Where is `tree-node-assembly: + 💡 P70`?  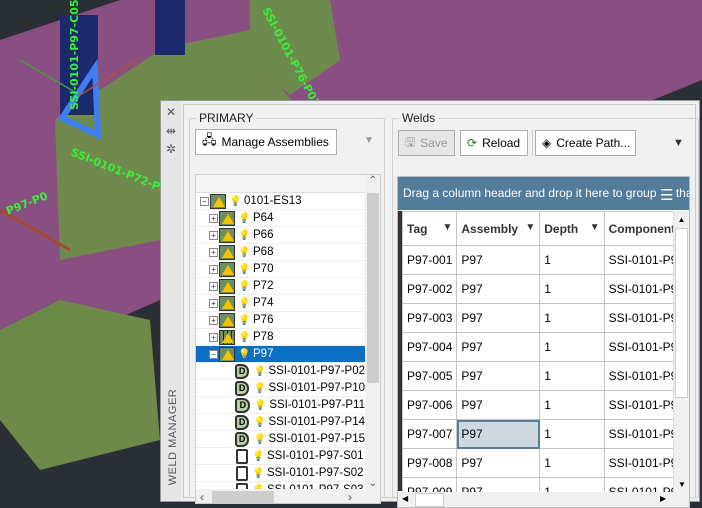
tree-node-assembly: + 💡 P70 is located at coordinates (280, 269).